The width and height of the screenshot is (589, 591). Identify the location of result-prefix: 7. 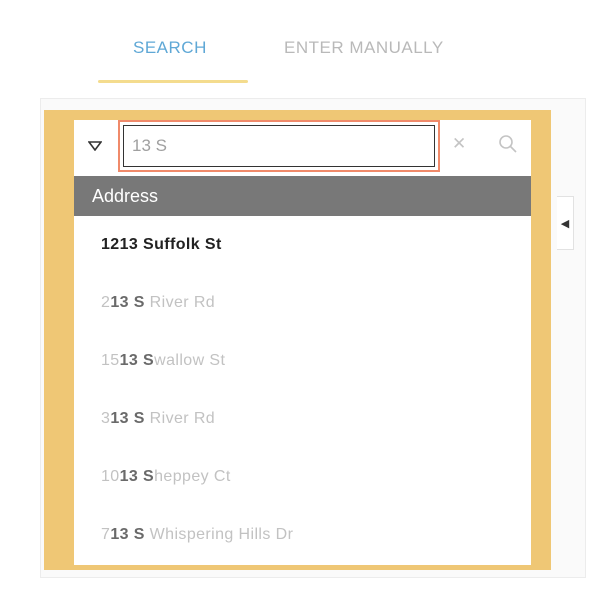
(106, 534).